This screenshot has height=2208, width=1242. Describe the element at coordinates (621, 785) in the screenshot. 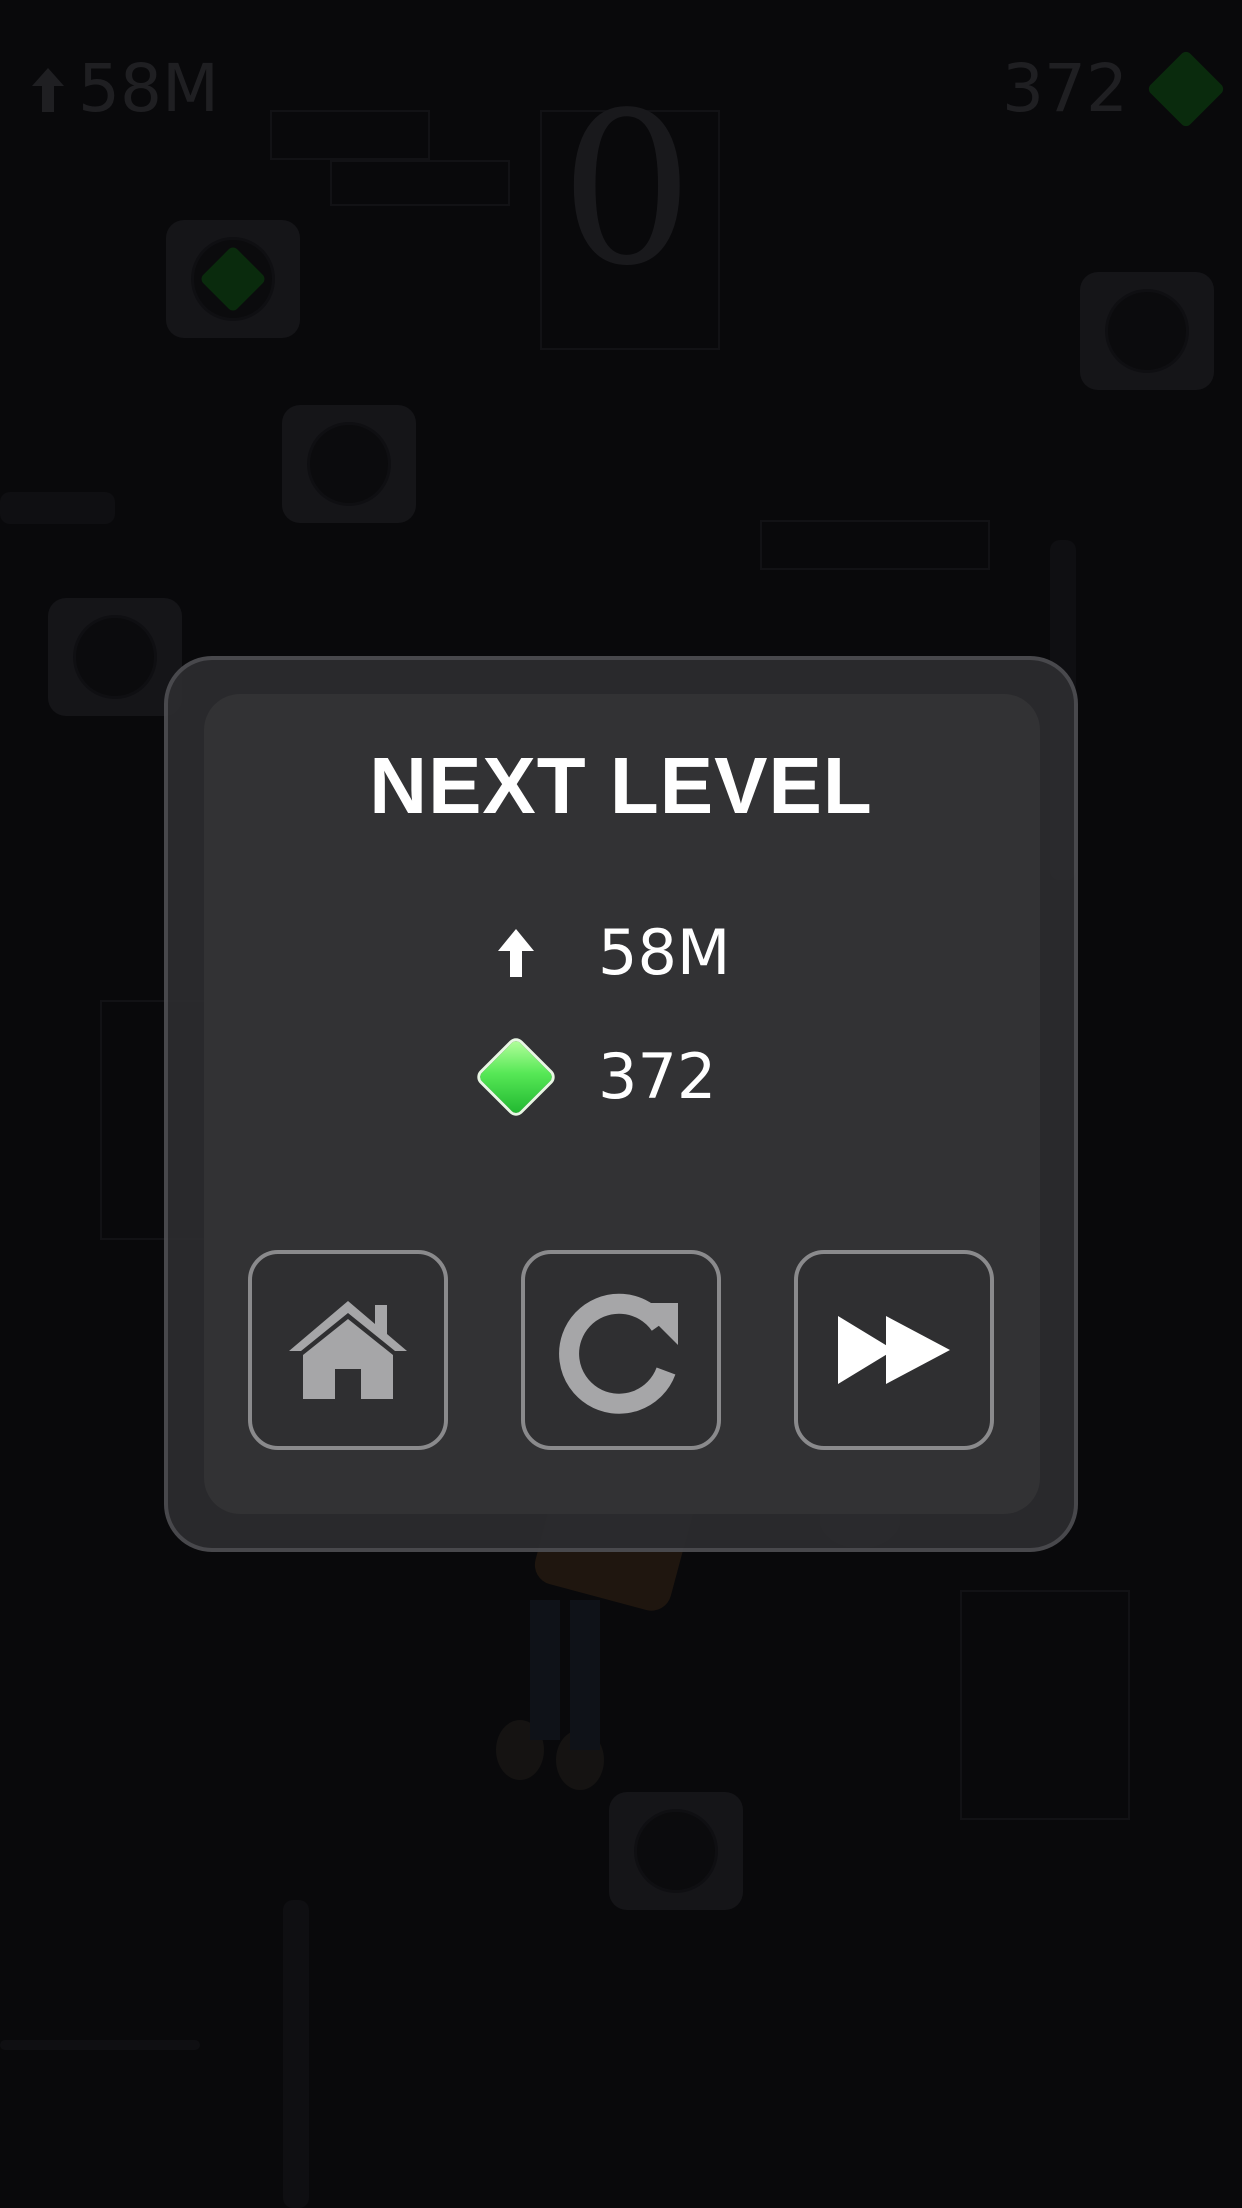

I see `dialog-title: NEXT LEVEL` at that location.